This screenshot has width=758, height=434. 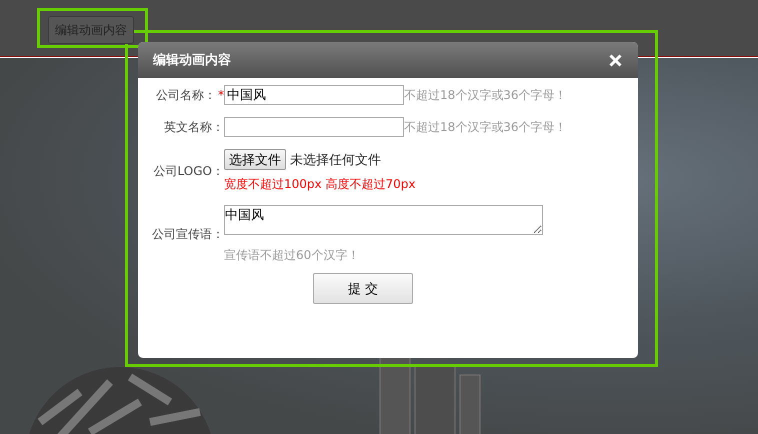 What do you see at coordinates (320, 184) in the screenshot?
I see `size-note: 宽度不超过100px 高度不超过70px` at bounding box center [320, 184].